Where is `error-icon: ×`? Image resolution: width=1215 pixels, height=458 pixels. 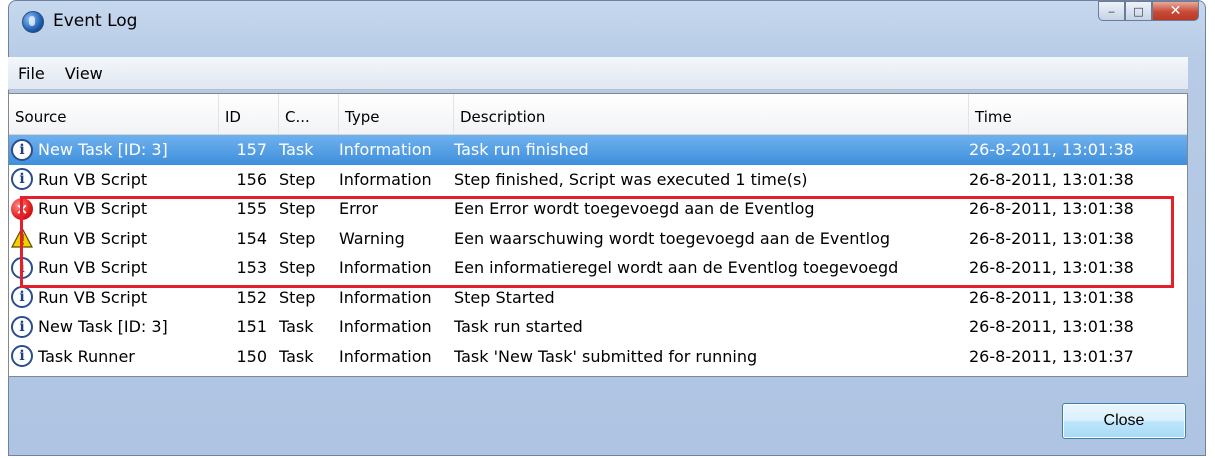 error-icon: × is located at coordinates (22, 208).